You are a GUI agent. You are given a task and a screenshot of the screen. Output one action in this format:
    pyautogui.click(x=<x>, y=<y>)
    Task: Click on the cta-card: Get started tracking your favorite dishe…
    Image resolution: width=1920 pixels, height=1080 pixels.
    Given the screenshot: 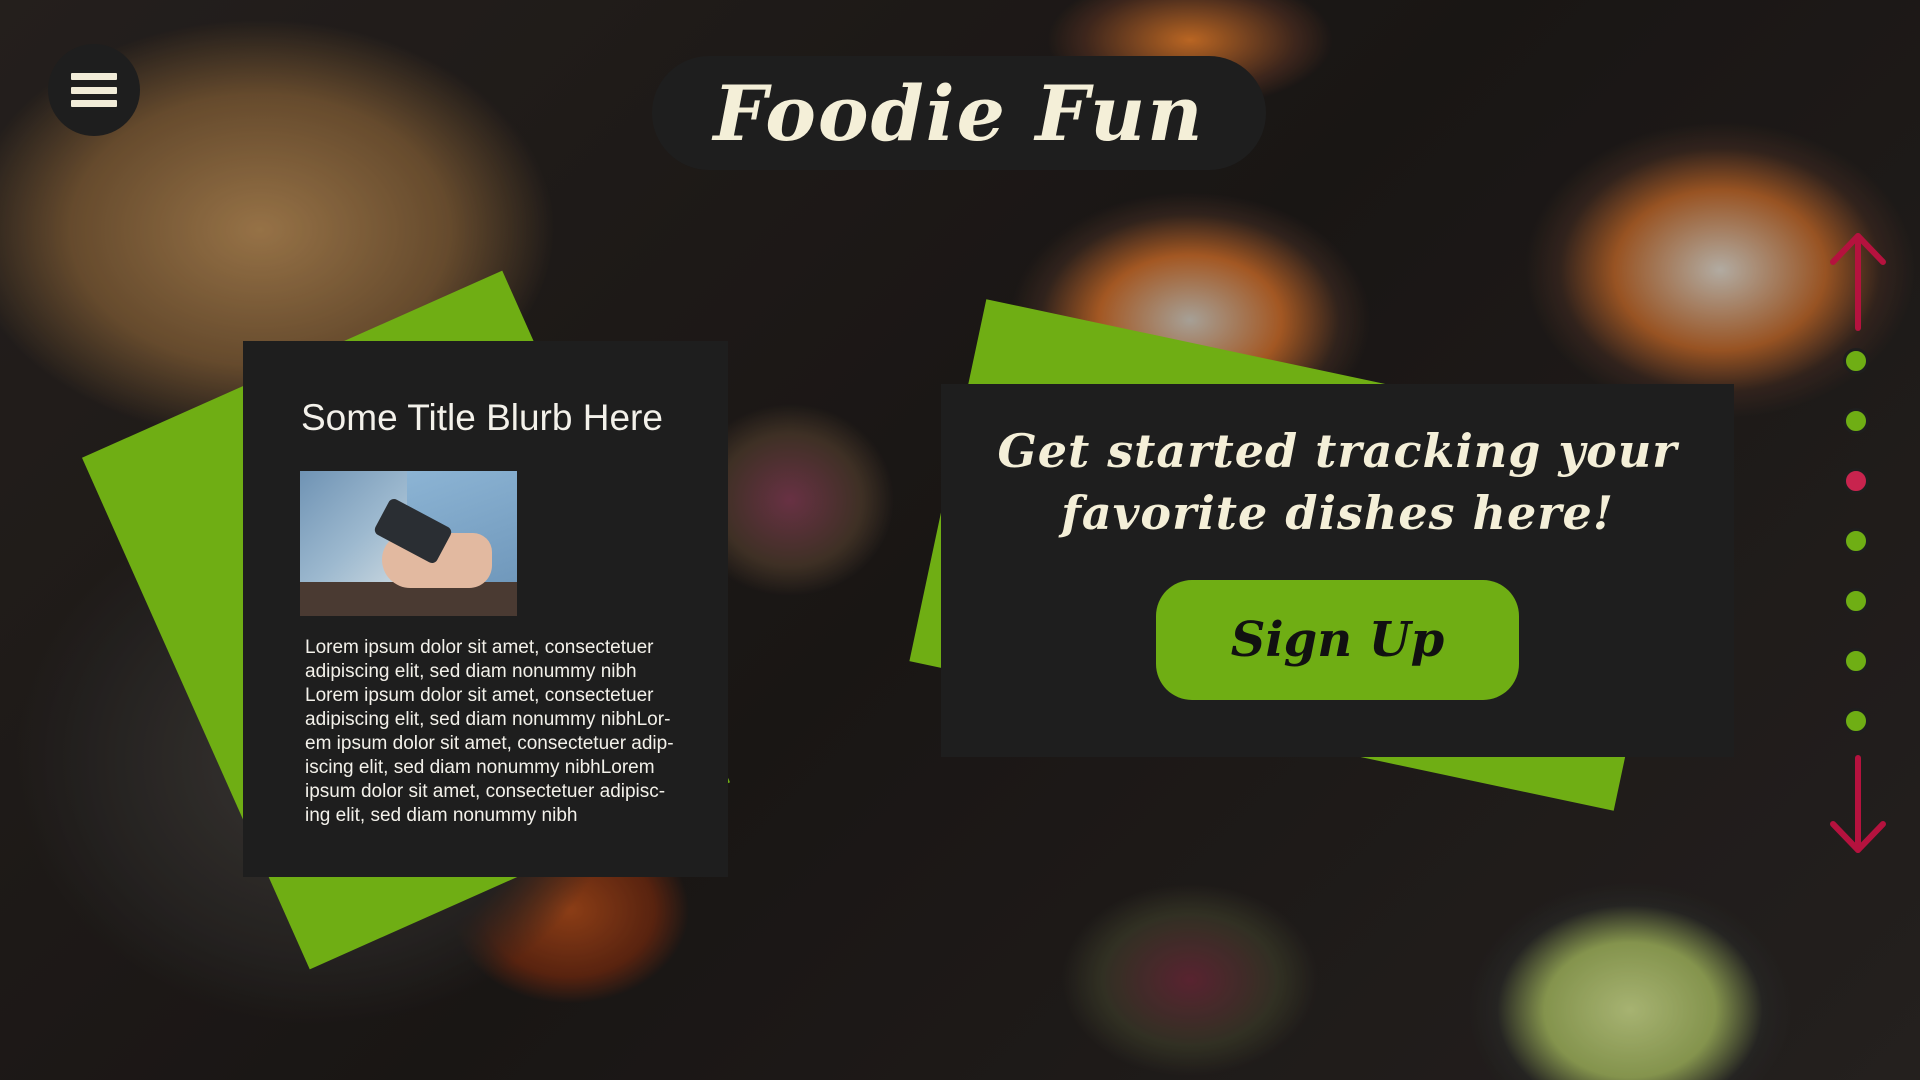 What is the action you would take?
    pyautogui.click(x=1337, y=570)
    